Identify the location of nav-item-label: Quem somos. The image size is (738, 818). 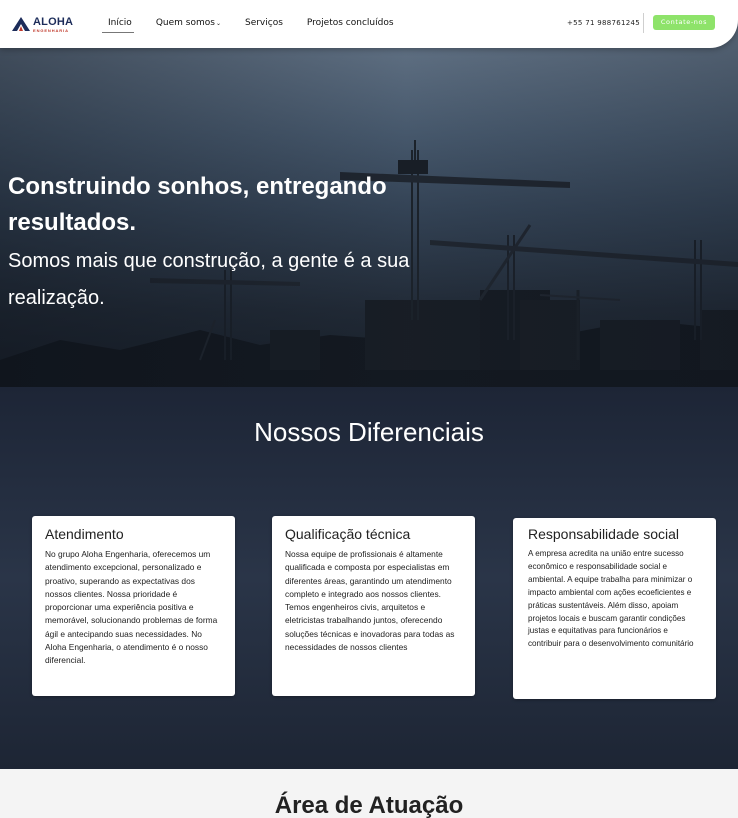
(185, 23).